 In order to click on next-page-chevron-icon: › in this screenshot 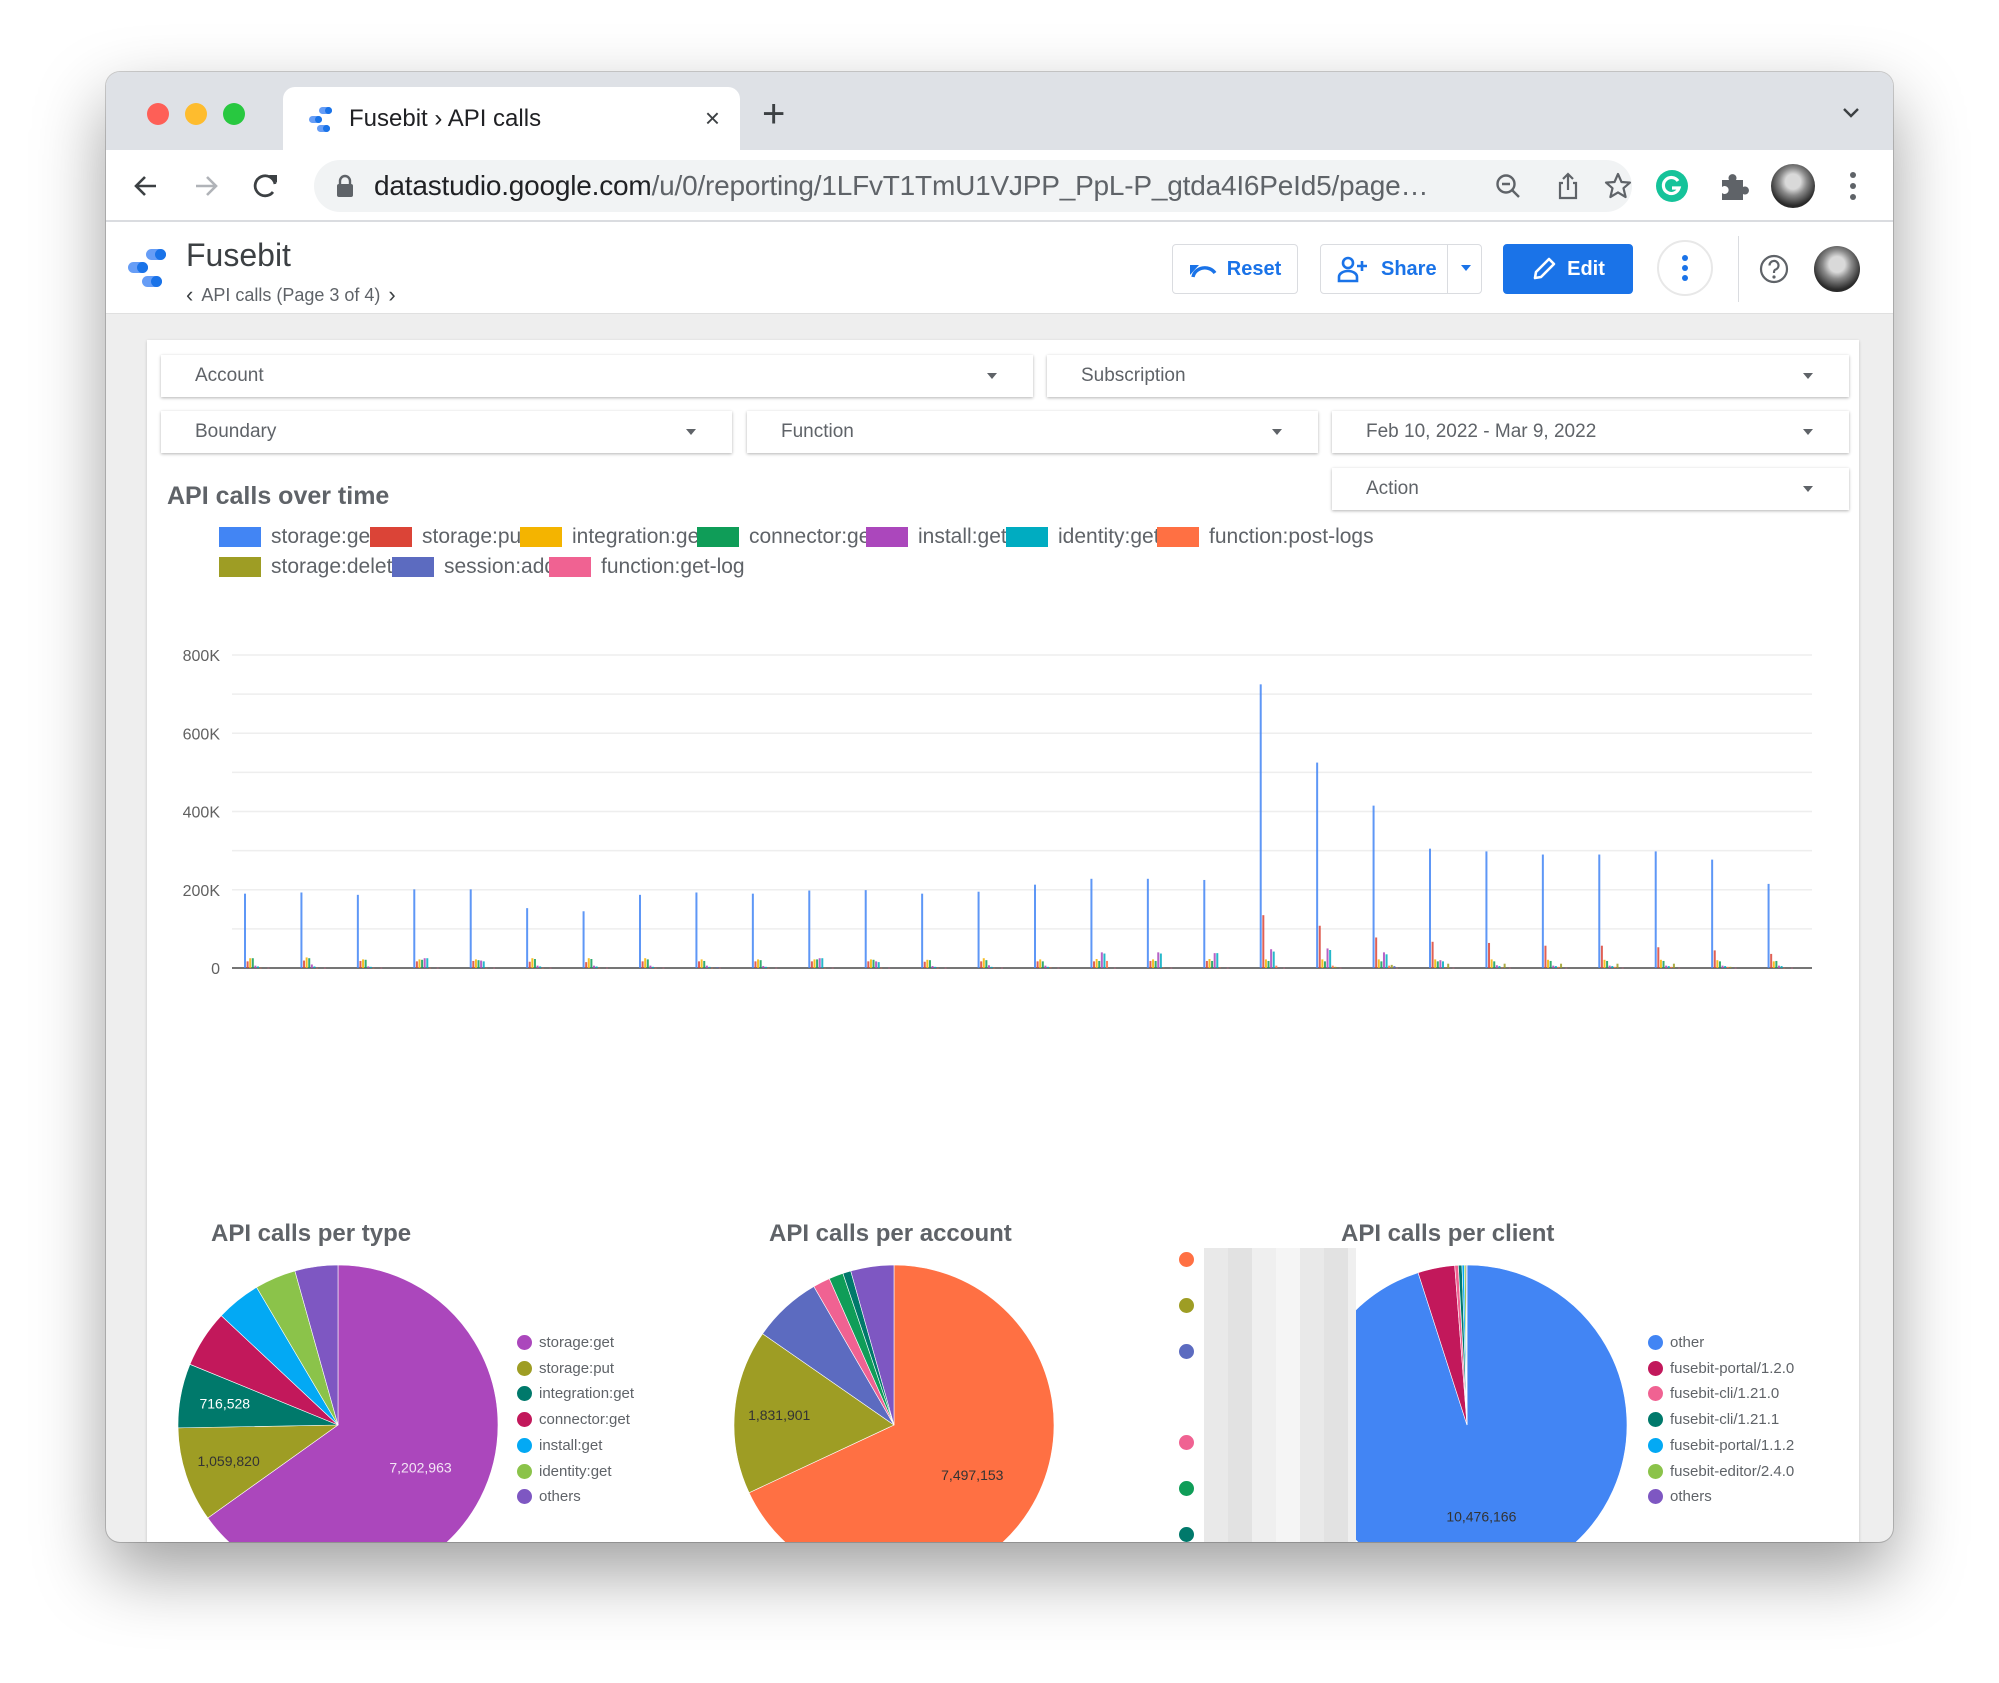, I will do `click(391, 295)`.